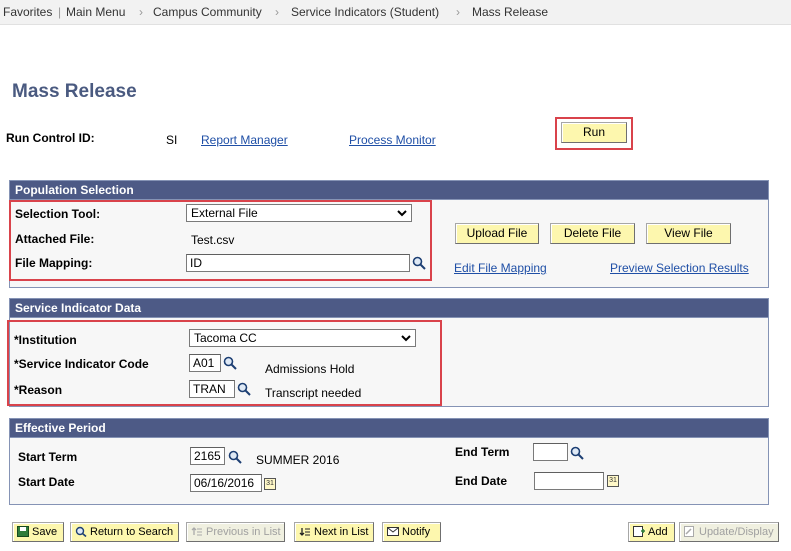 The width and height of the screenshot is (791, 551). I want to click on start-term-input: 2165, so click(207, 456).